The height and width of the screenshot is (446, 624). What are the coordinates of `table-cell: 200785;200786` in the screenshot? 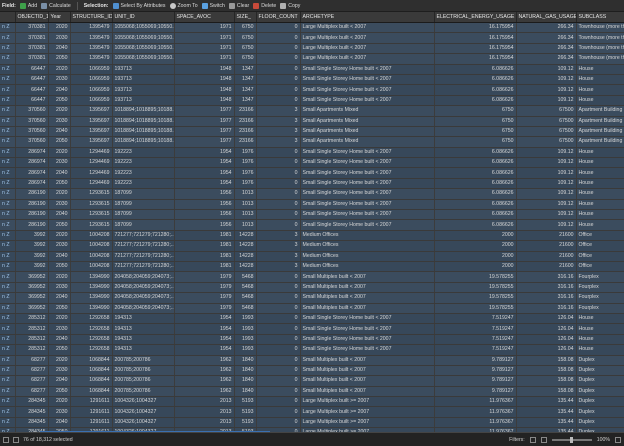 It's located at (143, 392).